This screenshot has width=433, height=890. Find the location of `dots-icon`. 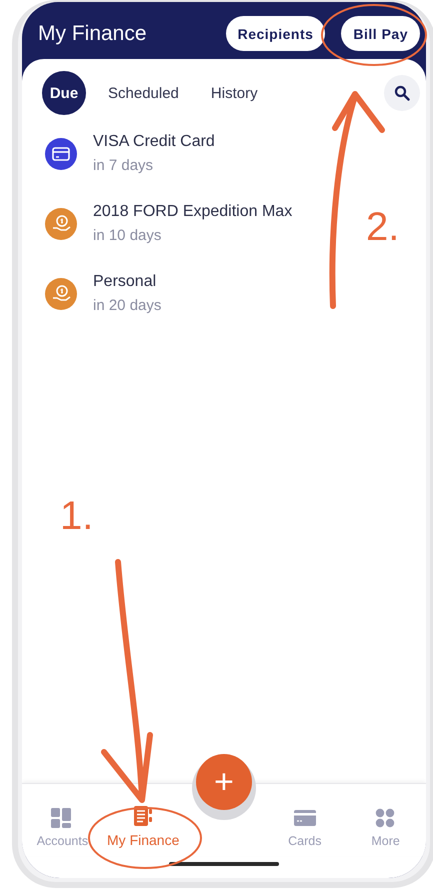

dots-icon is located at coordinates (385, 818).